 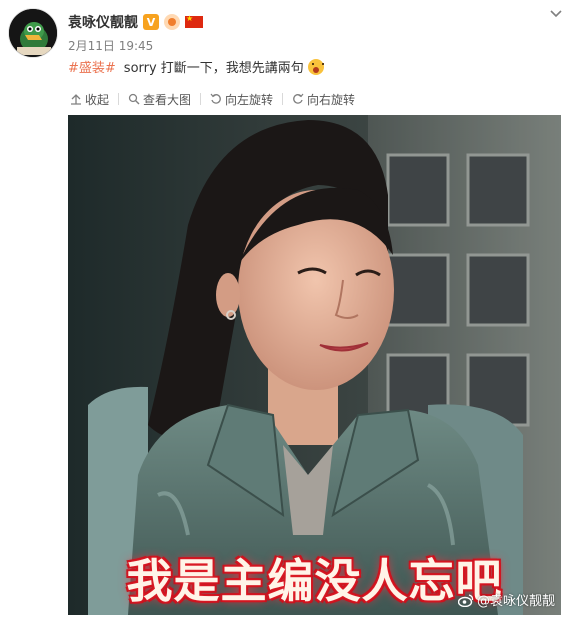 What do you see at coordinates (110, 45) in the screenshot?
I see `post-time: 2月11日 19:45` at bounding box center [110, 45].